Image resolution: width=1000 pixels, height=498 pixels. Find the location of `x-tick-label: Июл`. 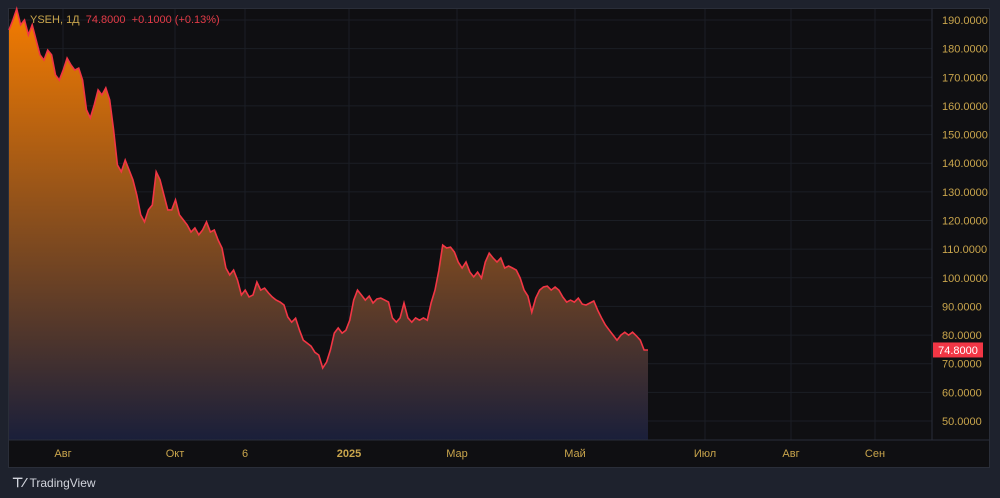

x-tick-label: Июл is located at coordinates (705, 454).